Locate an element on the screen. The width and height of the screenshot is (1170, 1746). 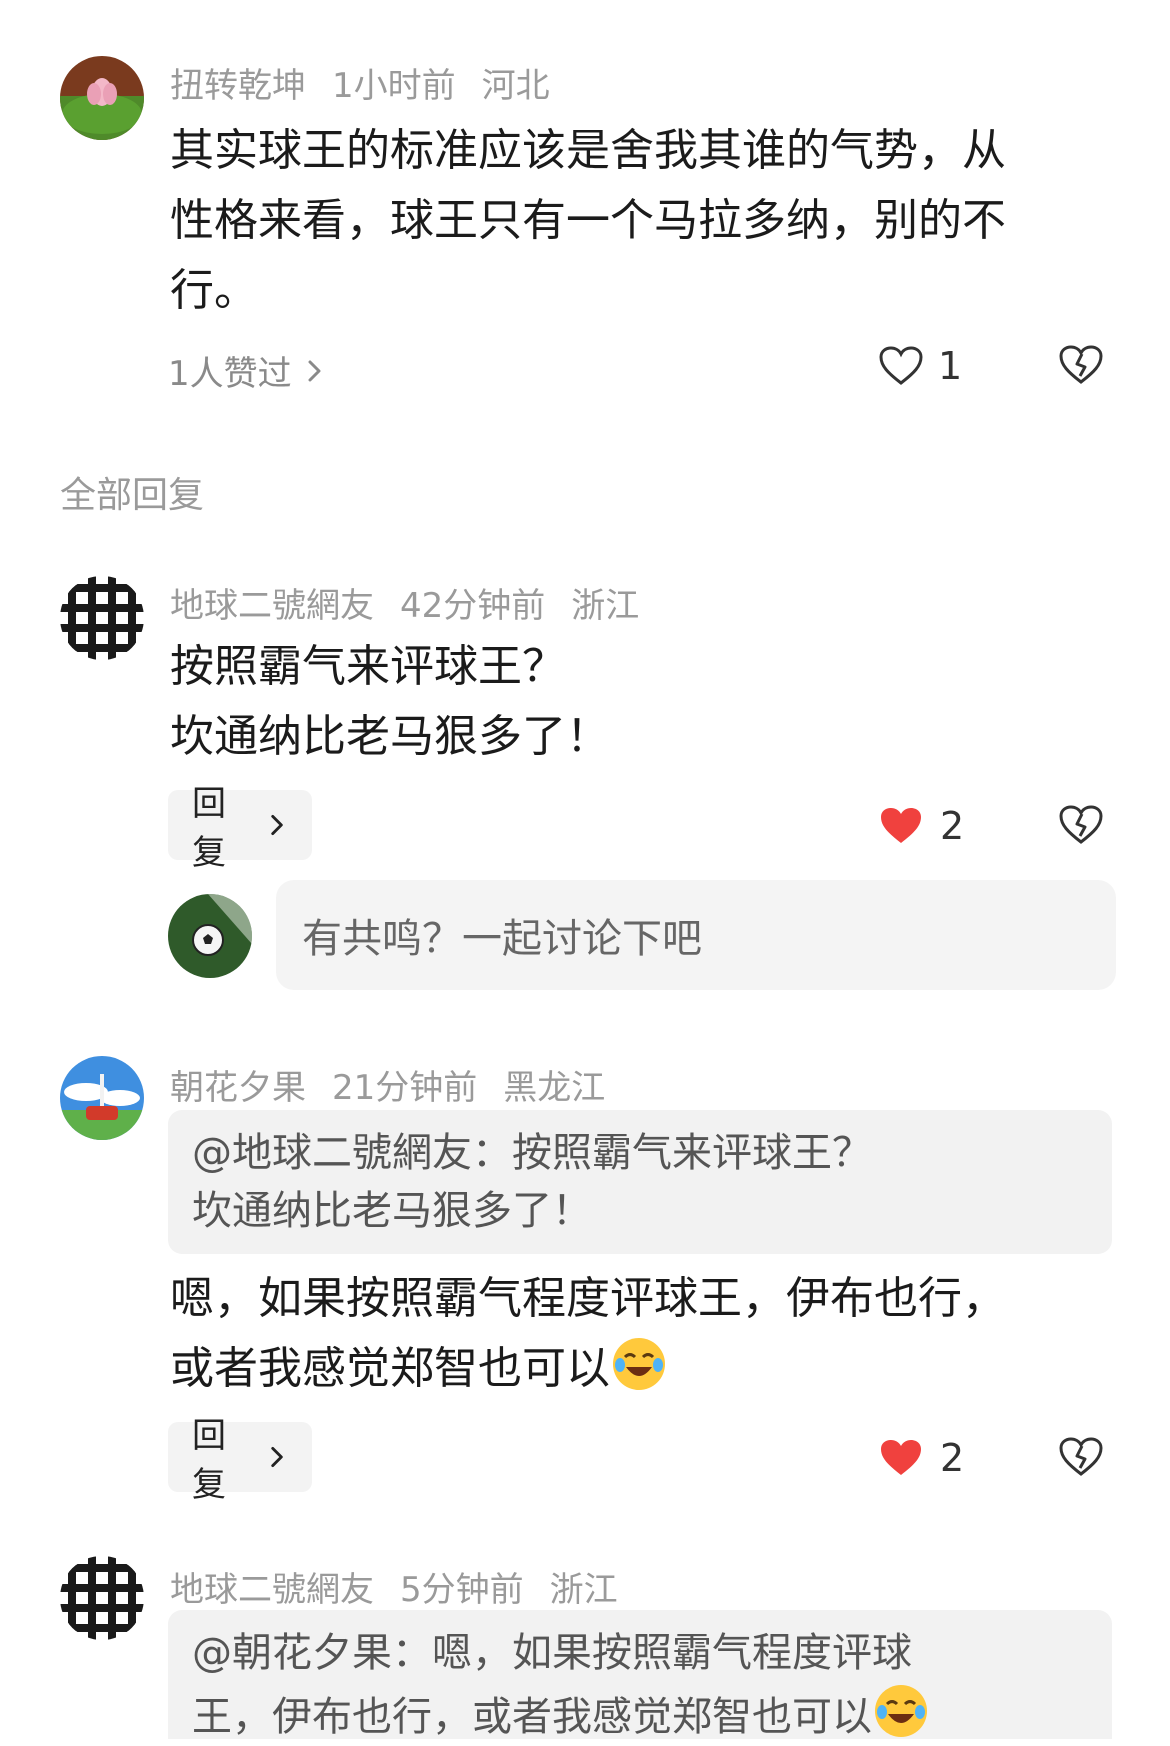
timestamp: 42分钟前 is located at coordinates (473, 606).